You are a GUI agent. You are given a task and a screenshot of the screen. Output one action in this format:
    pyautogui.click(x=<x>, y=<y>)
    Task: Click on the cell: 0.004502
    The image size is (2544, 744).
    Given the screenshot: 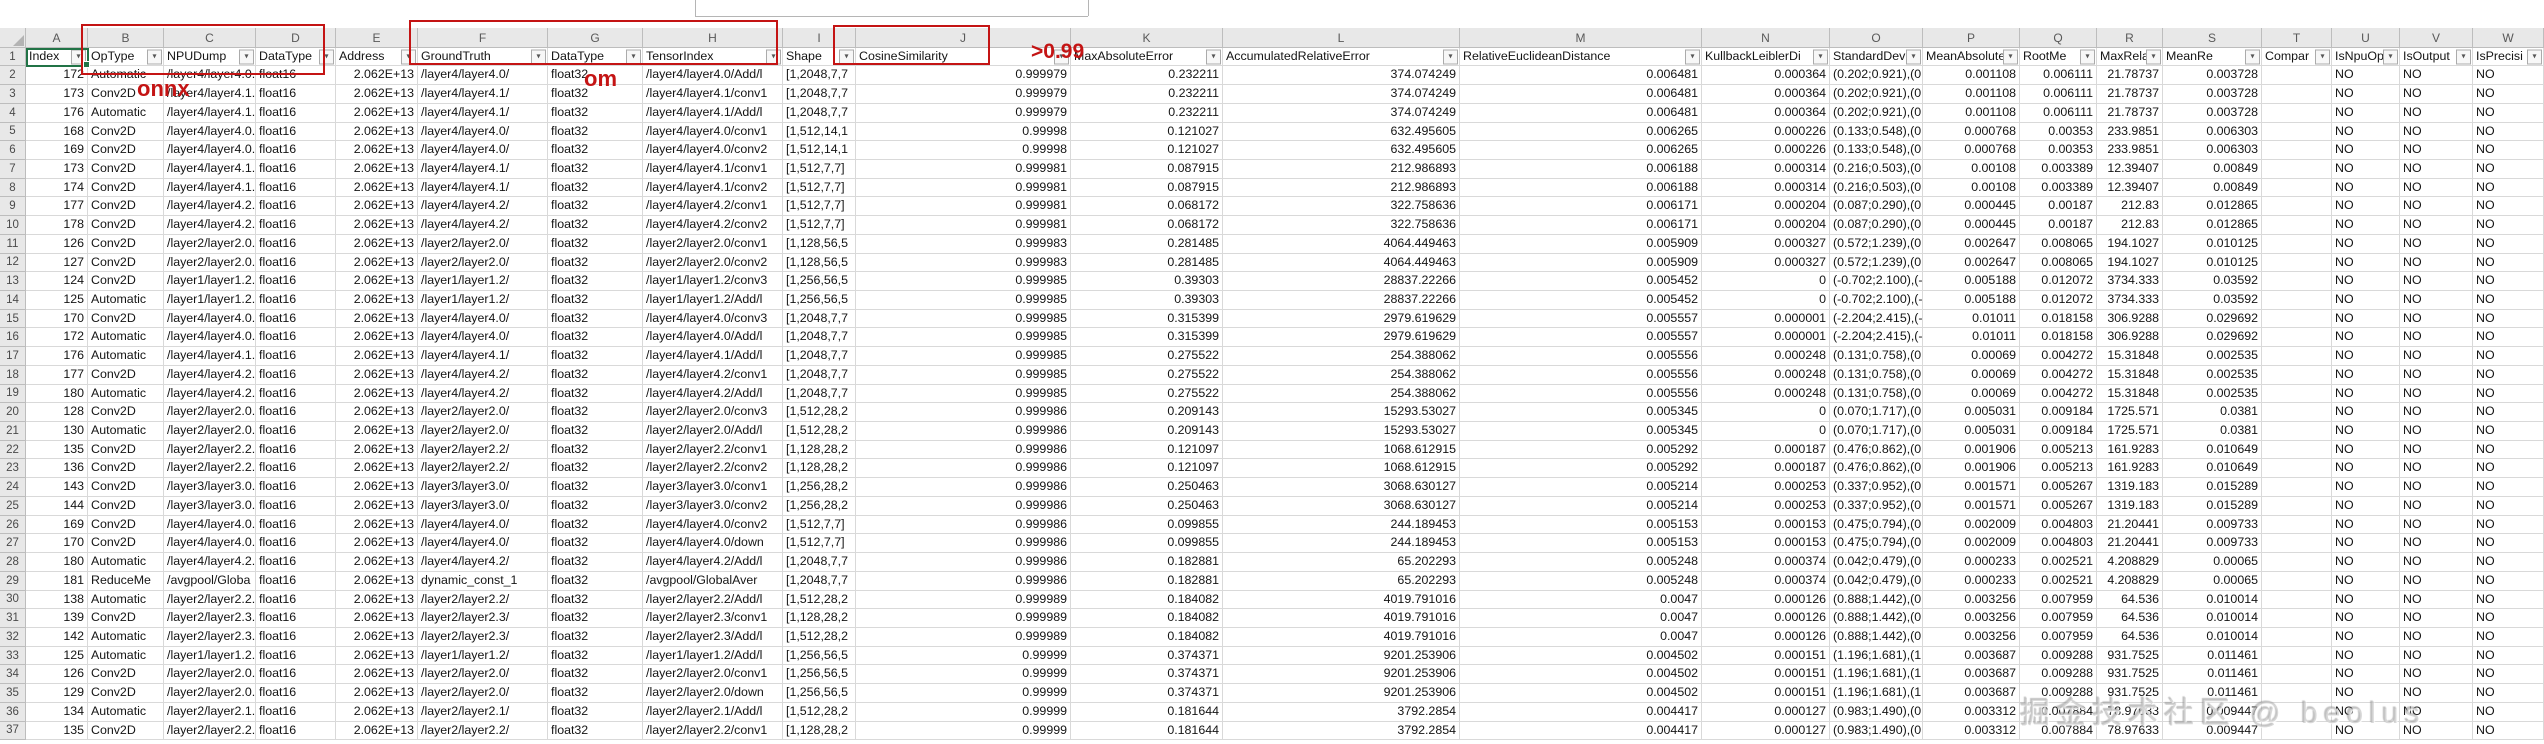 What is the action you would take?
    pyautogui.click(x=1581, y=675)
    